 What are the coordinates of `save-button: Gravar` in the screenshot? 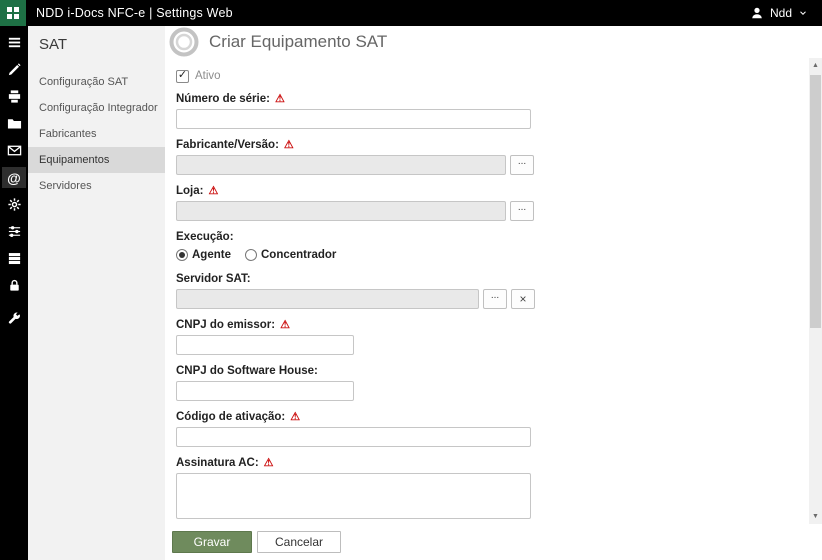 It's located at (212, 542).